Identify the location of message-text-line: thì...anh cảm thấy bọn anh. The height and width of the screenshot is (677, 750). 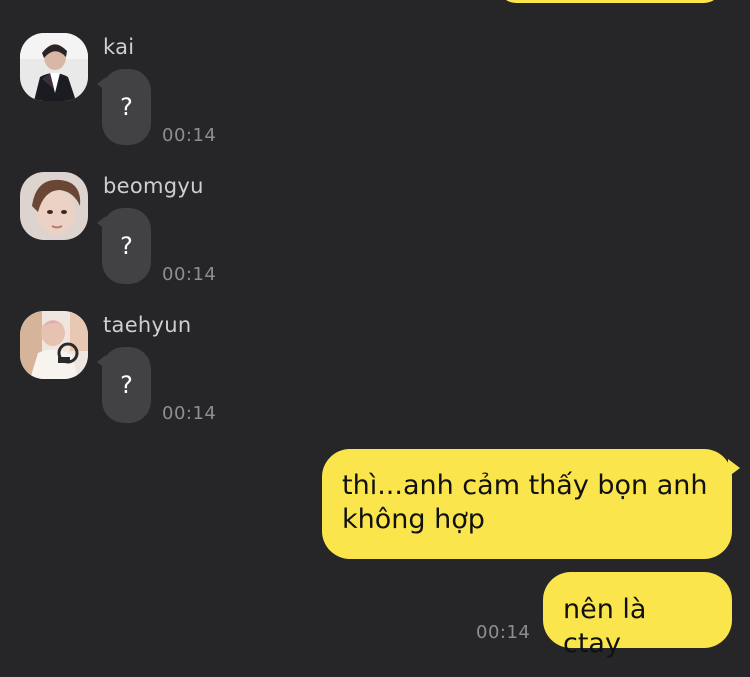
(525, 485).